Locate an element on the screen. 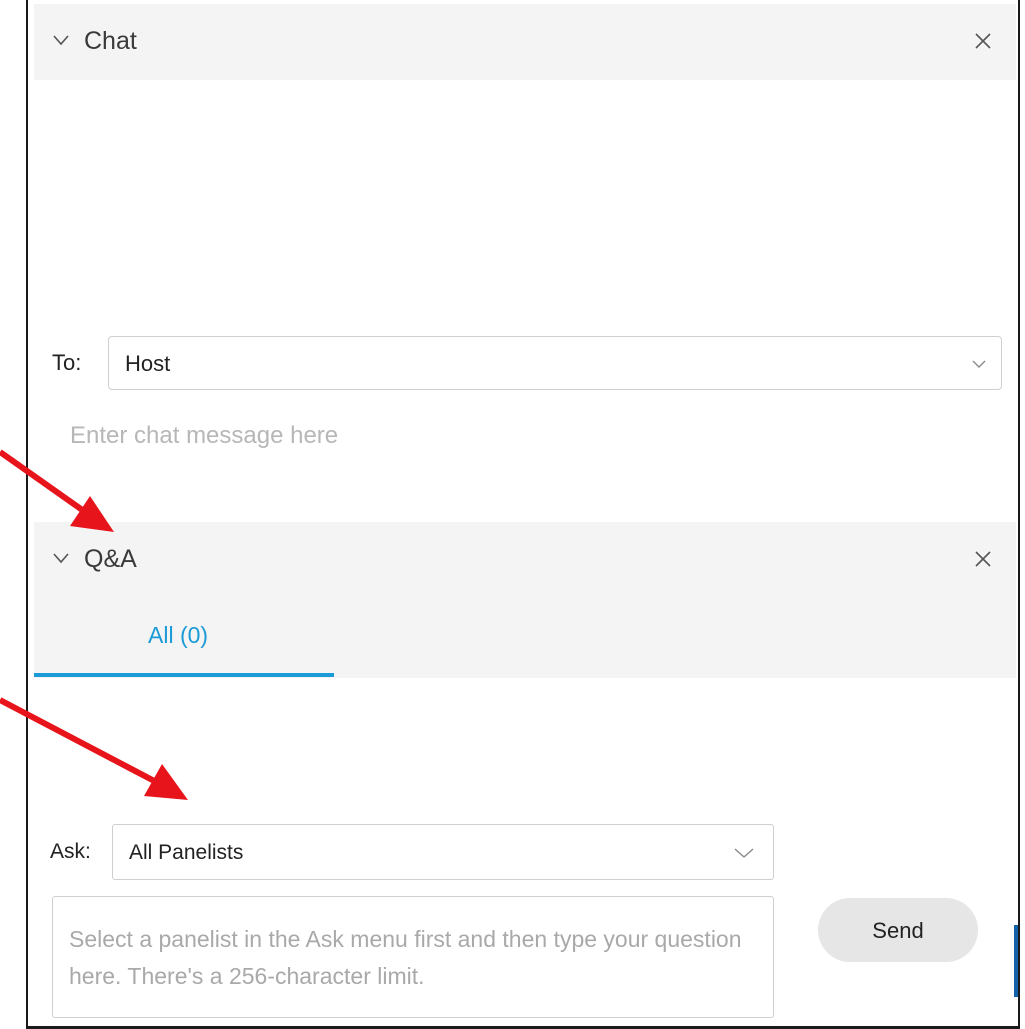 This screenshot has width=1025, height=1029. tab-all-label: All (0) is located at coordinates (178, 635).